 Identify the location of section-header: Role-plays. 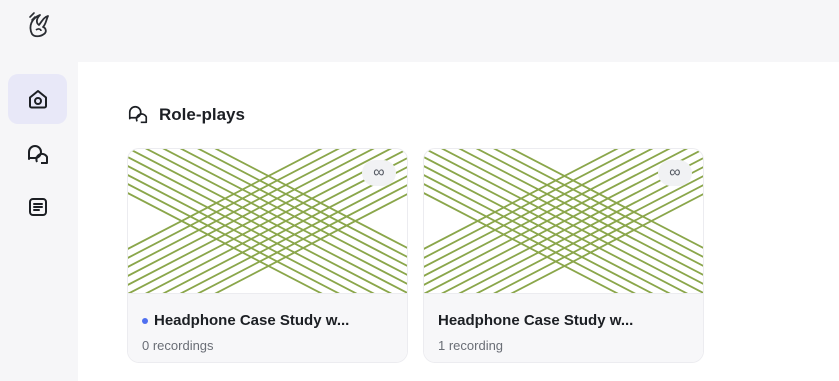
(186, 115).